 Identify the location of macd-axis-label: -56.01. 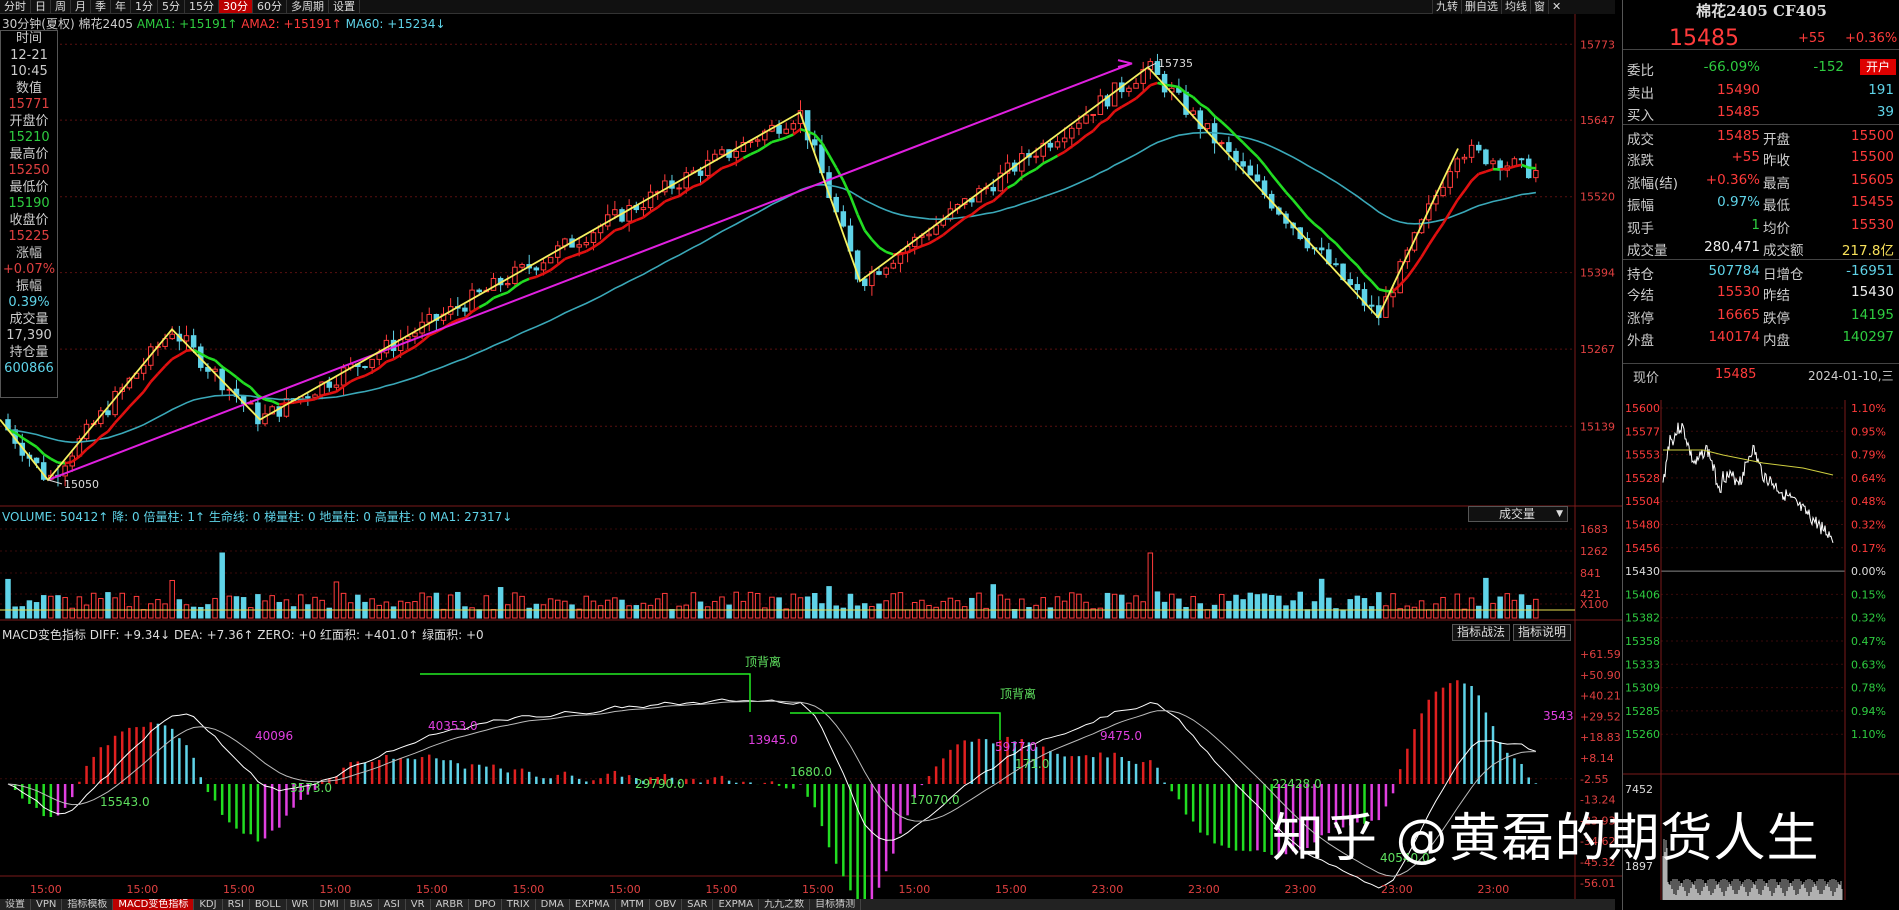
(1597, 883).